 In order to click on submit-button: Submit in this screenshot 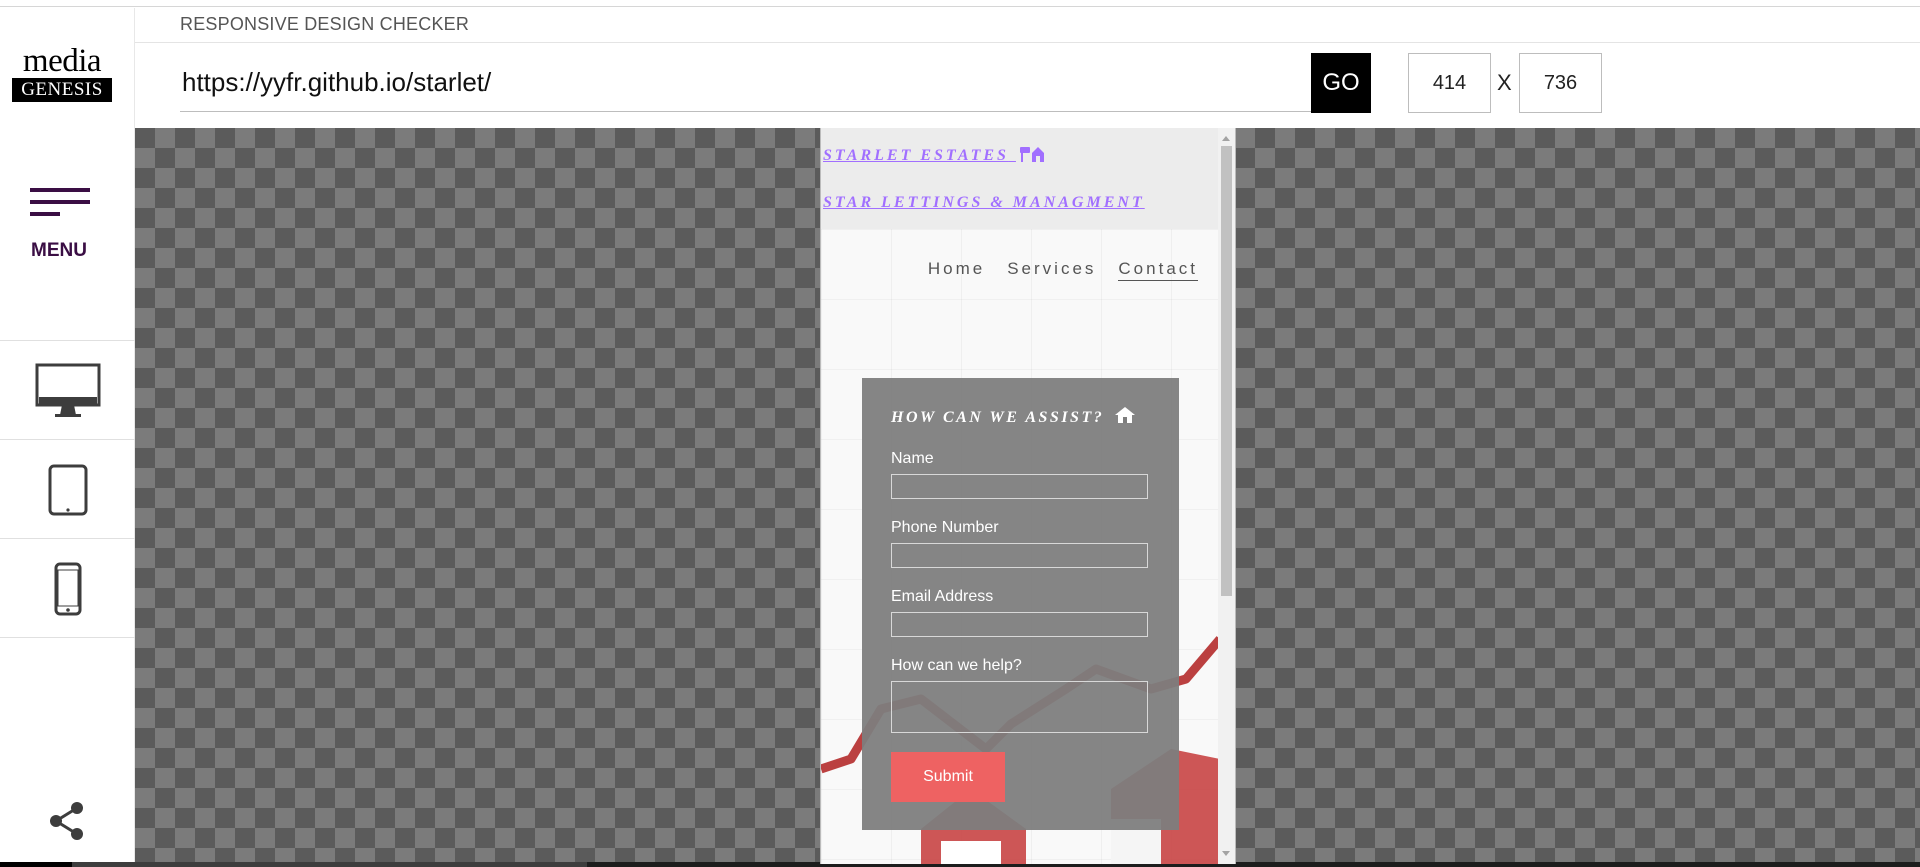, I will do `click(948, 777)`.